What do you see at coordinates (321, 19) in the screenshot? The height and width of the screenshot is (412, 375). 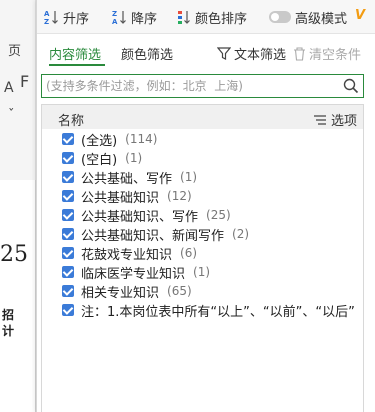 I see `advanced-mode-label: 高级模式` at bounding box center [321, 19].